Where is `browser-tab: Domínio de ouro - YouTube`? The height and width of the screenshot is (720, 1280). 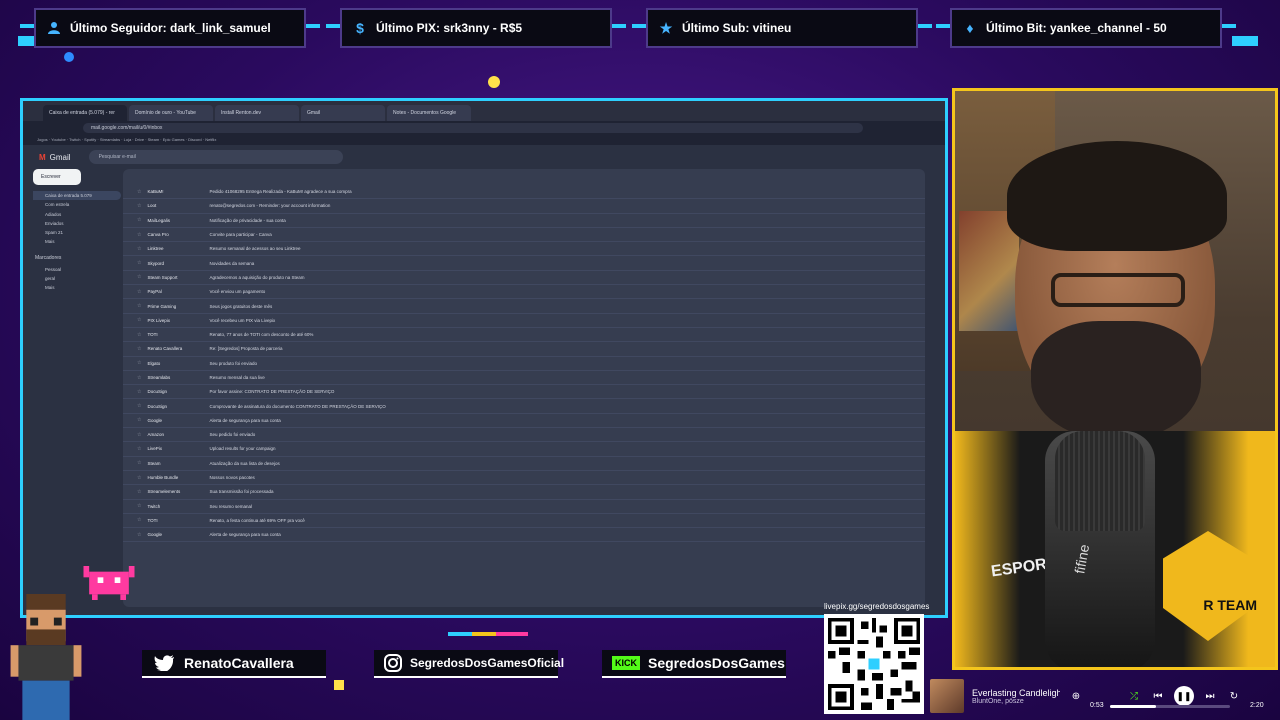 browser-tab: Domínio de ouro - YouTube is located at coordinates (171, 113).